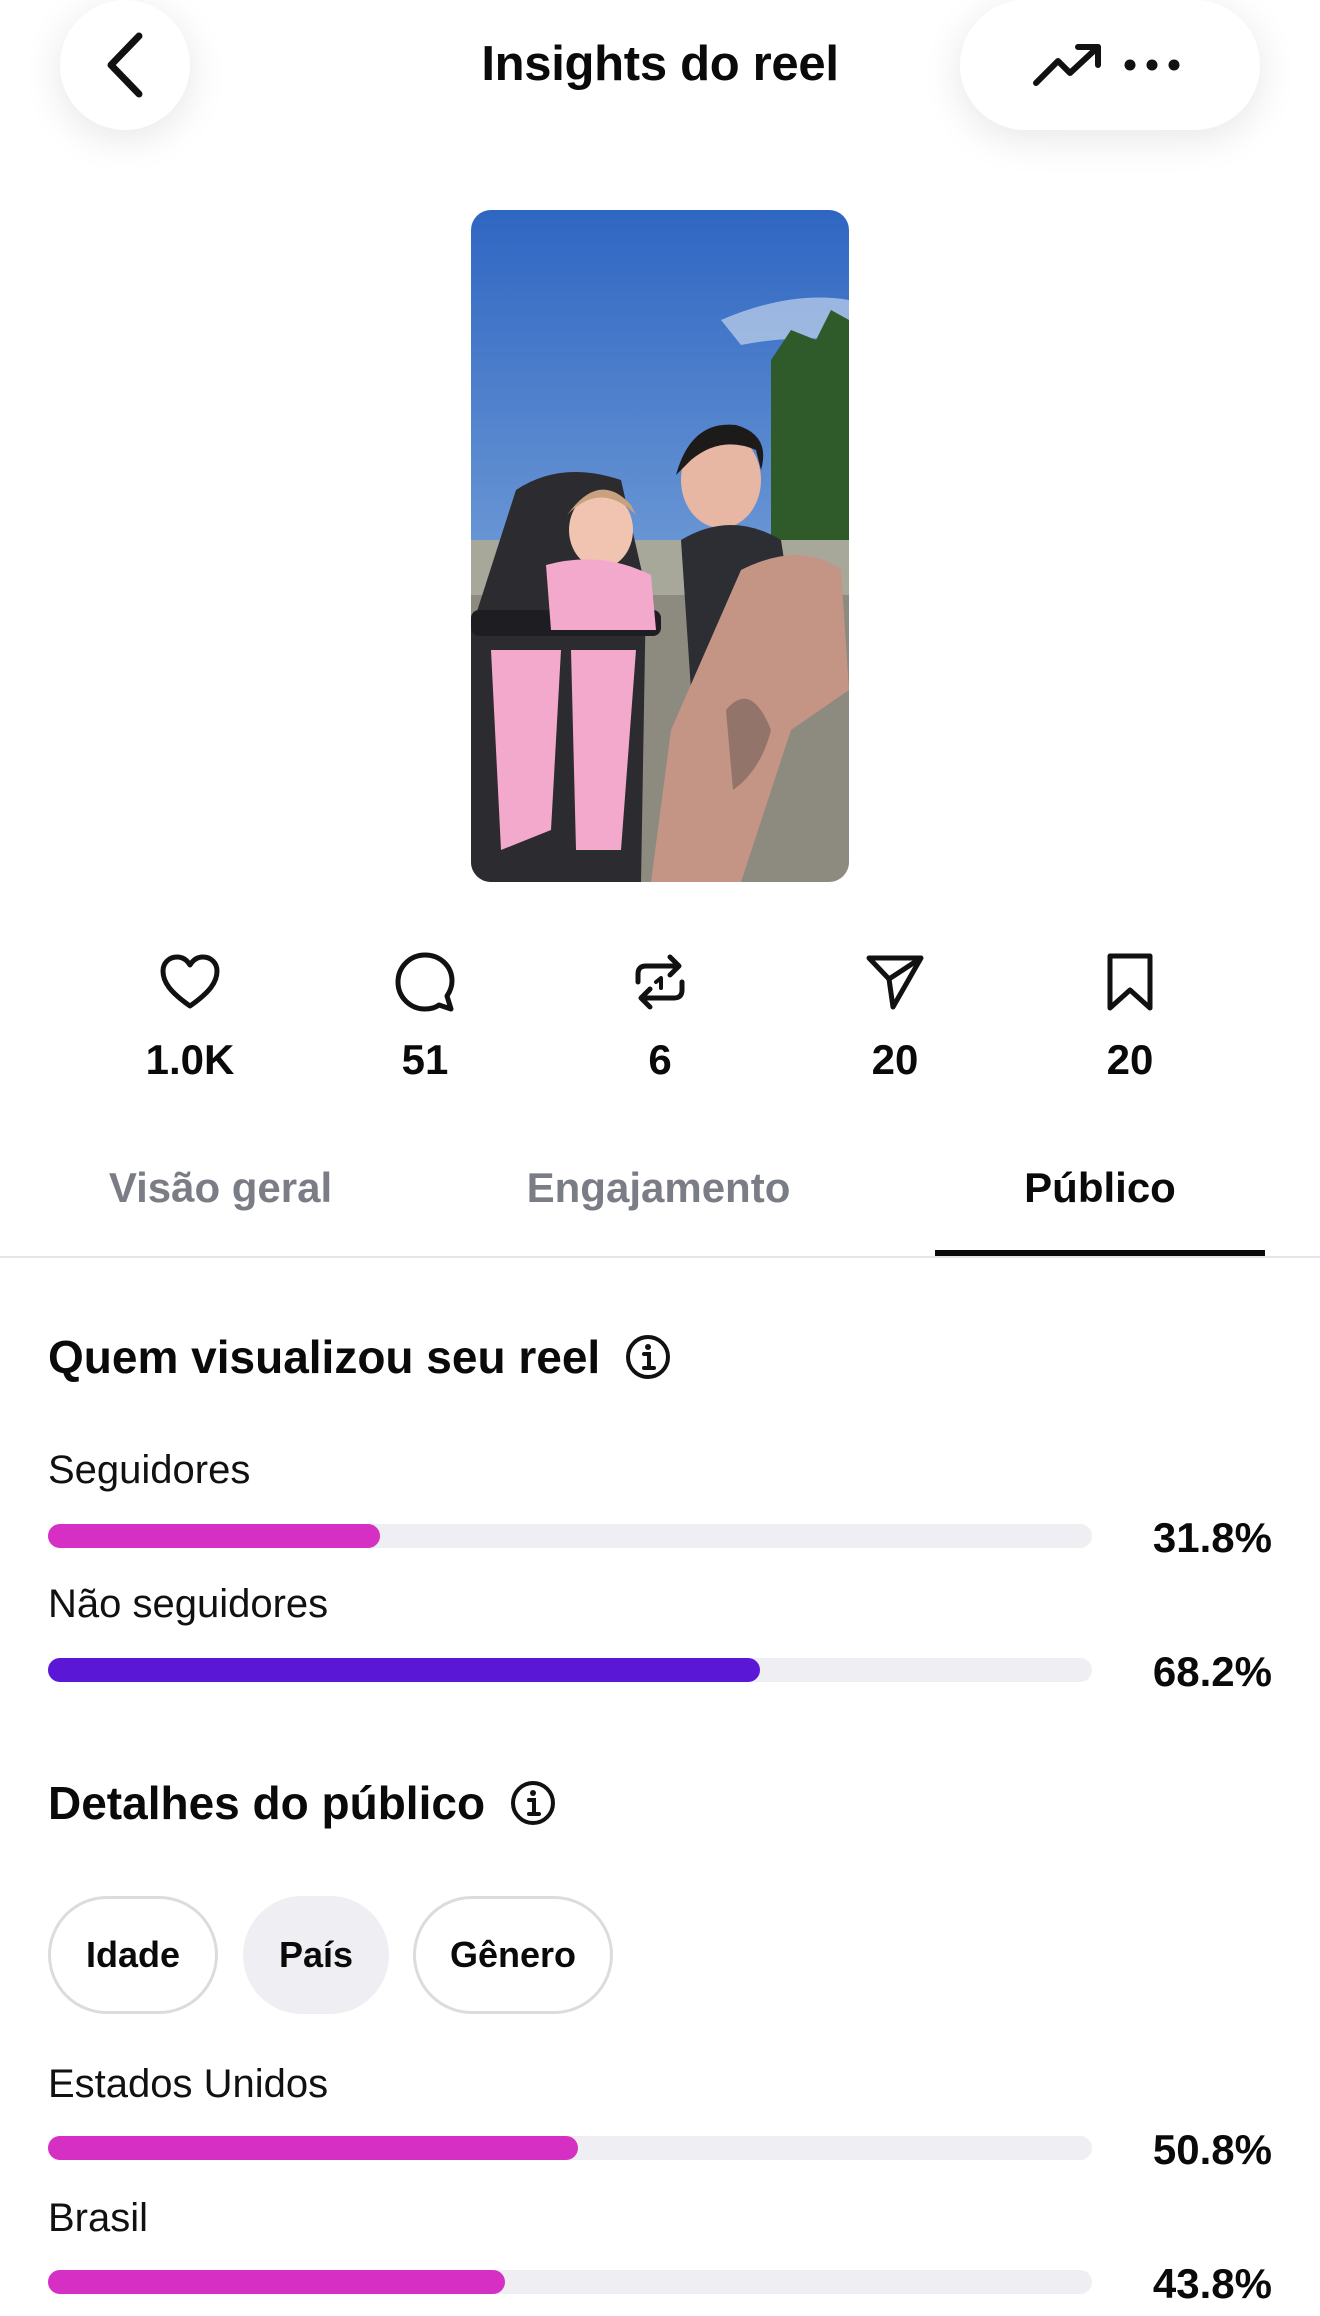 This screenshot has height=2316, width=1320. I want to click on shares-count: 20, so click(895, 1059).